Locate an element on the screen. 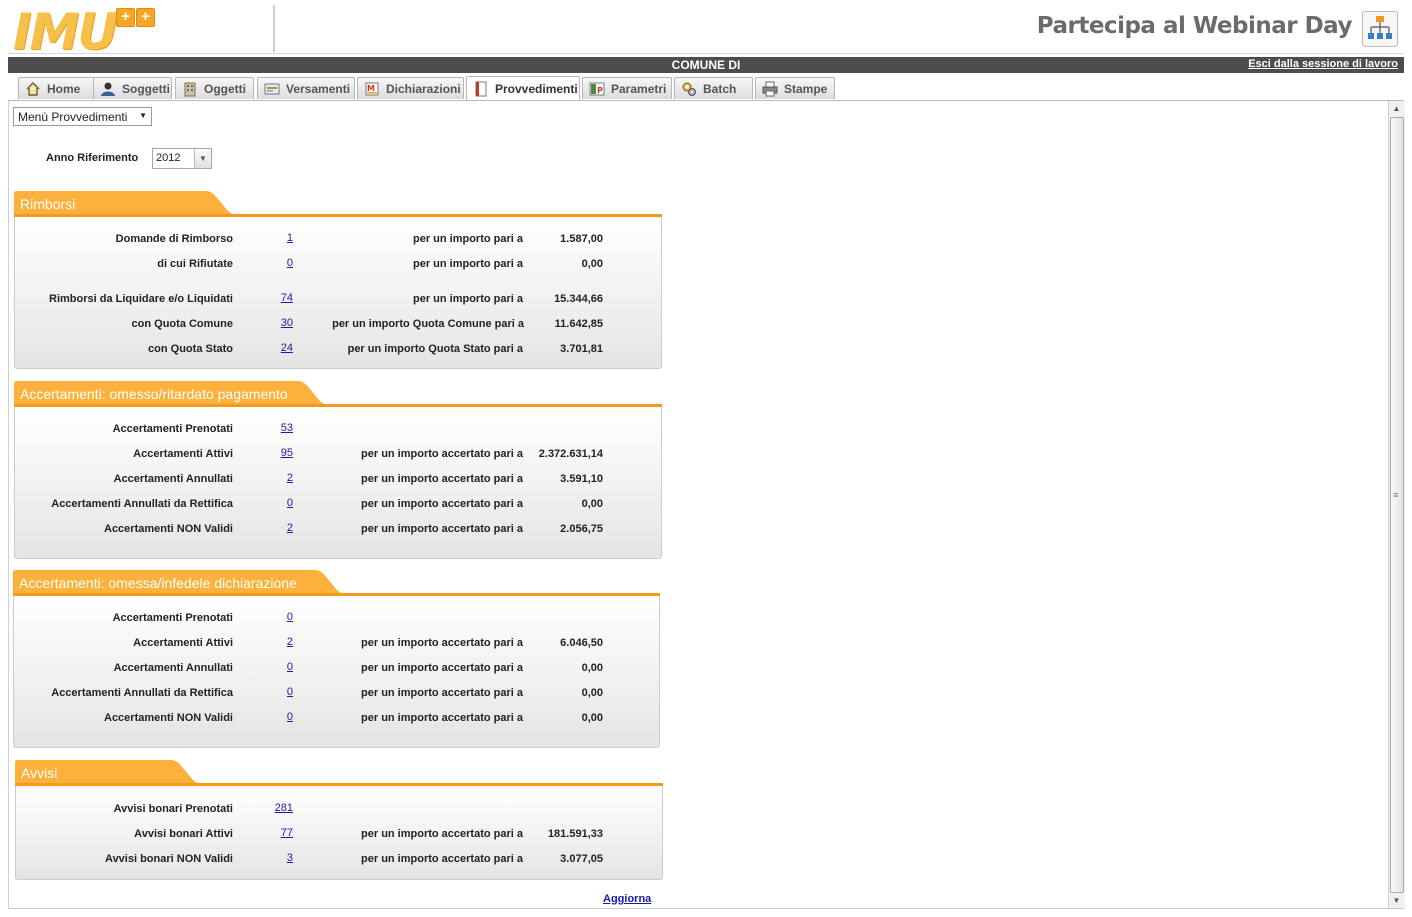 This screenshot has height=917, width=1412. app-header: IMU + + Partecipa al Webinar Day is located at coordinates (706, 32).